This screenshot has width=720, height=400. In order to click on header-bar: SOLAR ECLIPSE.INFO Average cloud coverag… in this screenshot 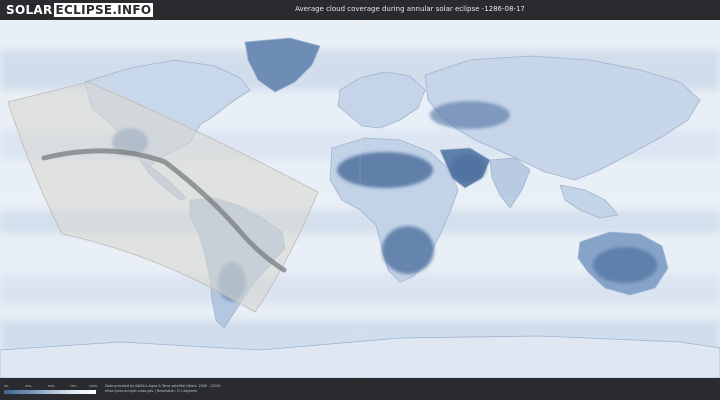, I will do `click(360, 10)`.